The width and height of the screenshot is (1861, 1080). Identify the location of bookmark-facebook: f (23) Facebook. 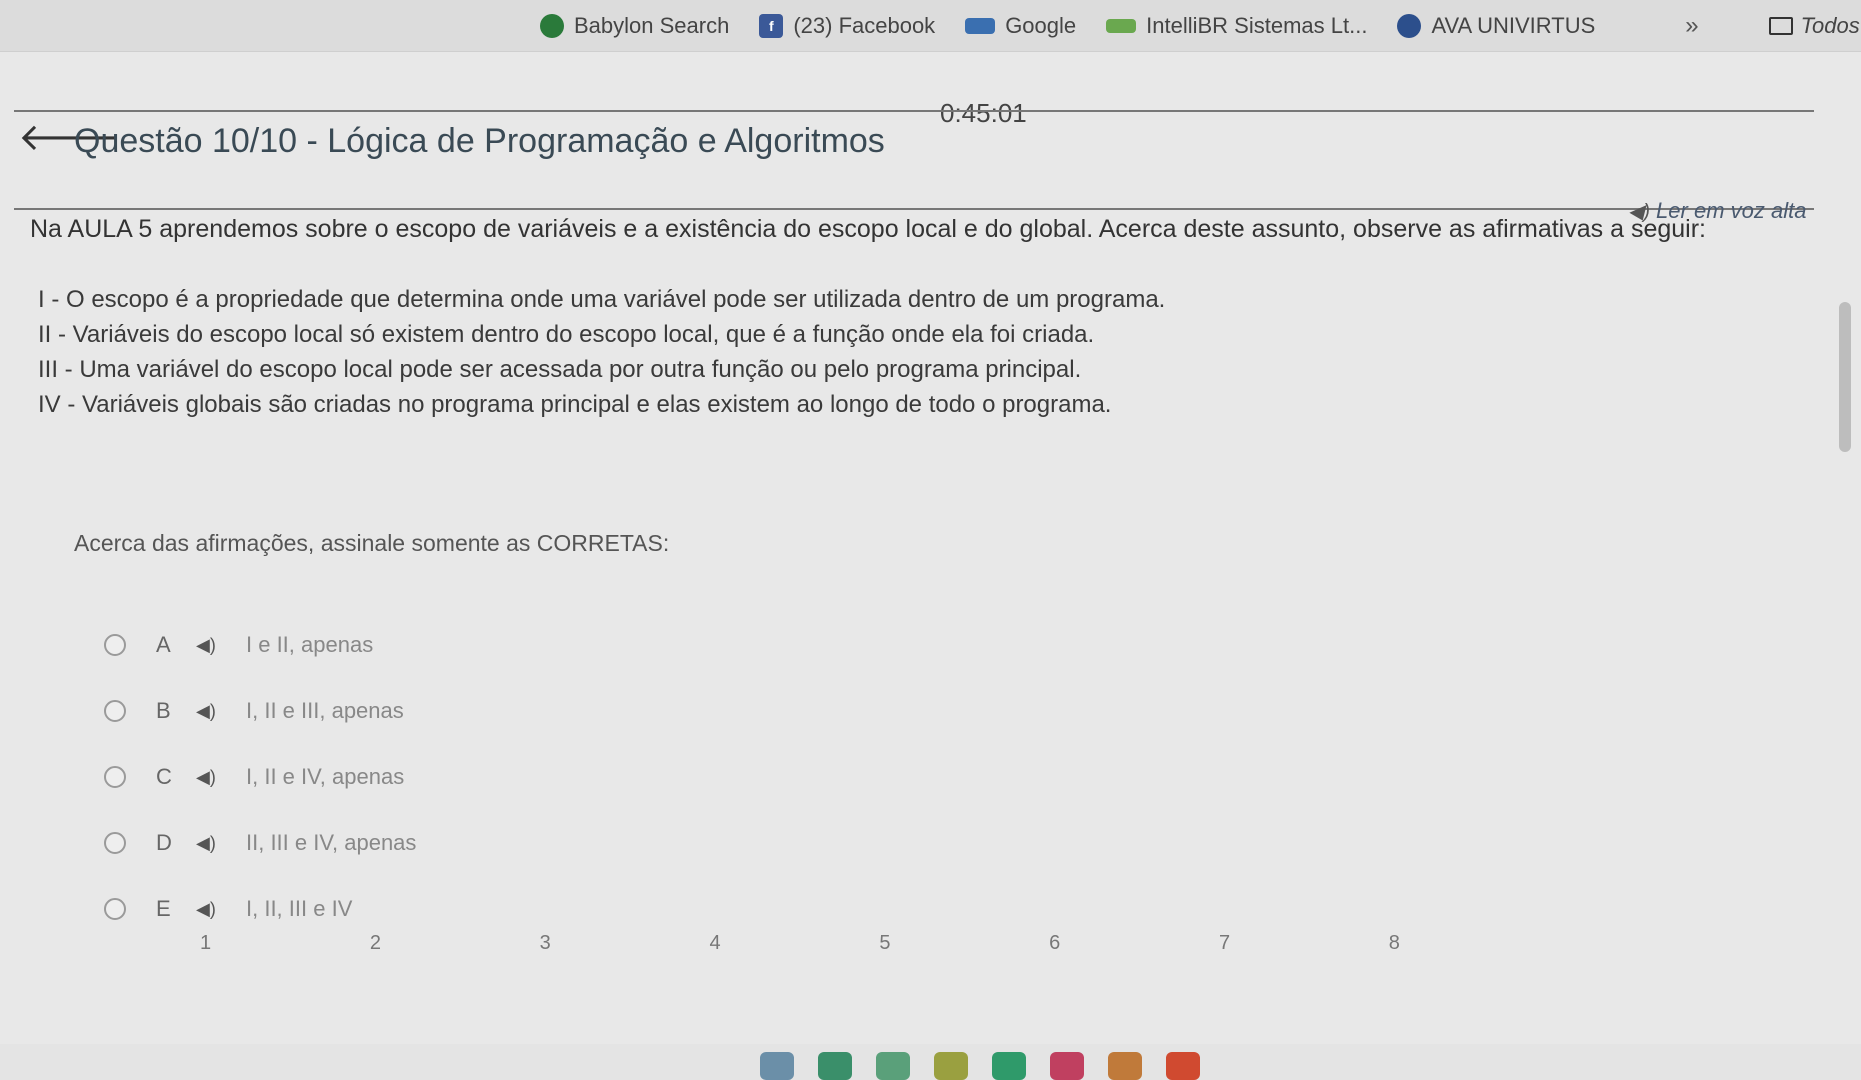
(847, 26).